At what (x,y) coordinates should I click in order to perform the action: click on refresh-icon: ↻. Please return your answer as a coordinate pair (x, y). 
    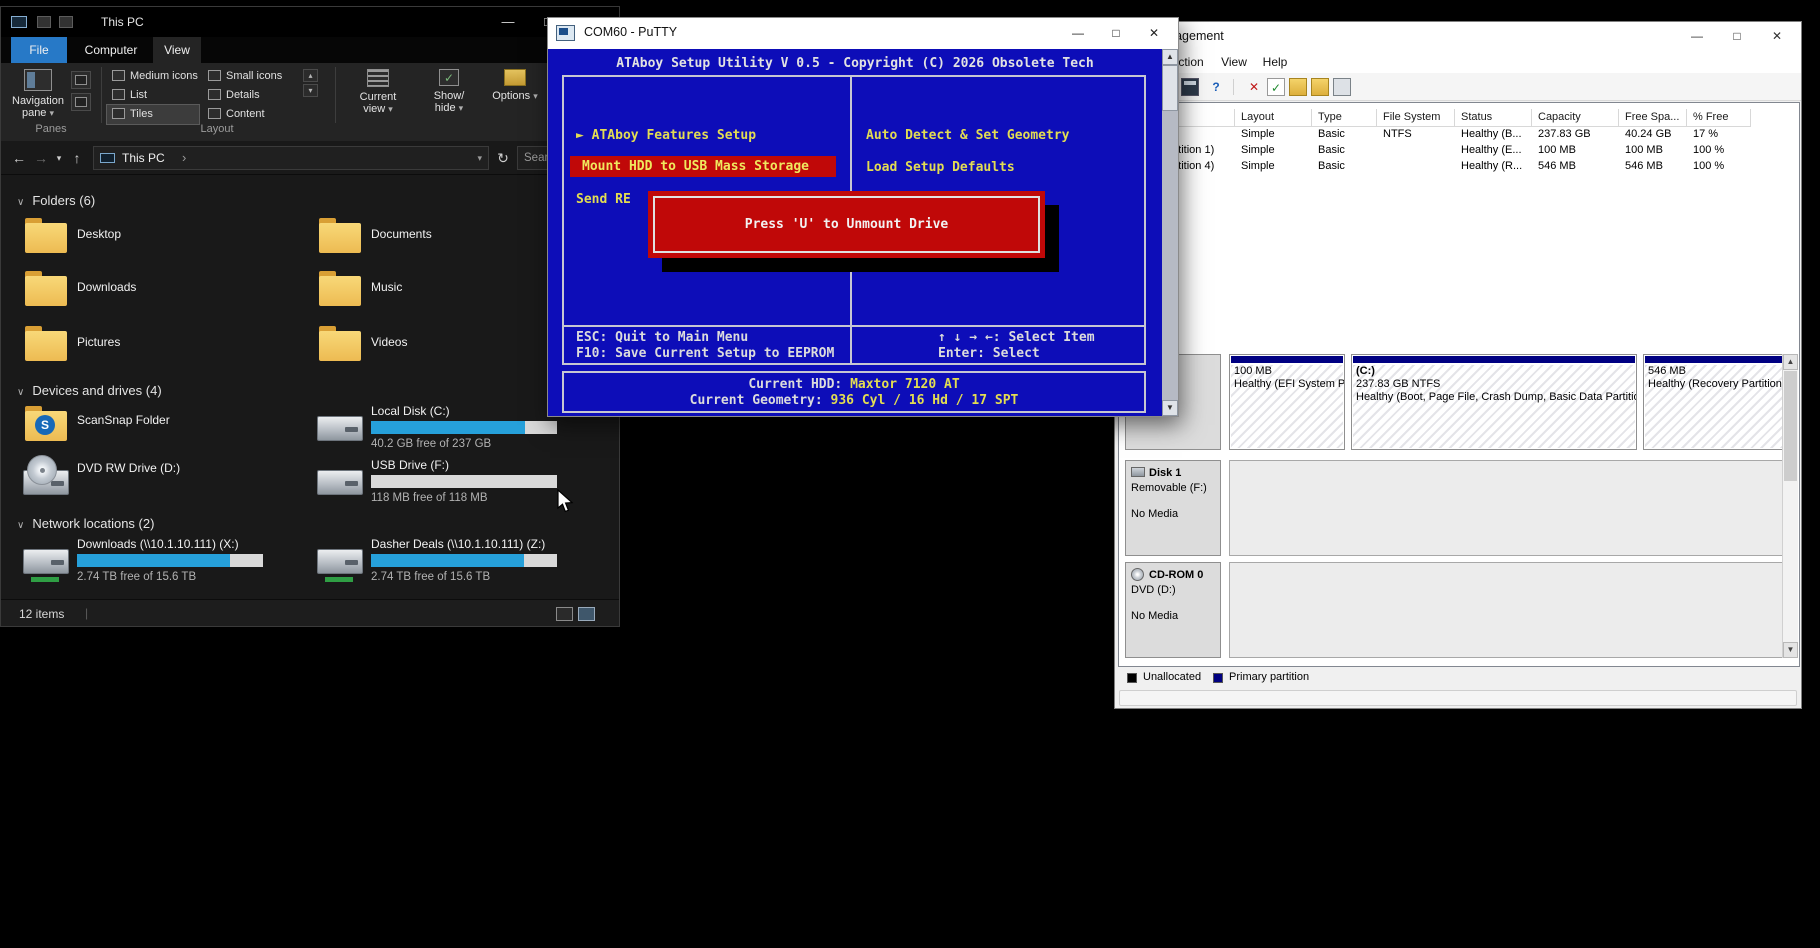
    Looking at the image, I should click on (503, 158).